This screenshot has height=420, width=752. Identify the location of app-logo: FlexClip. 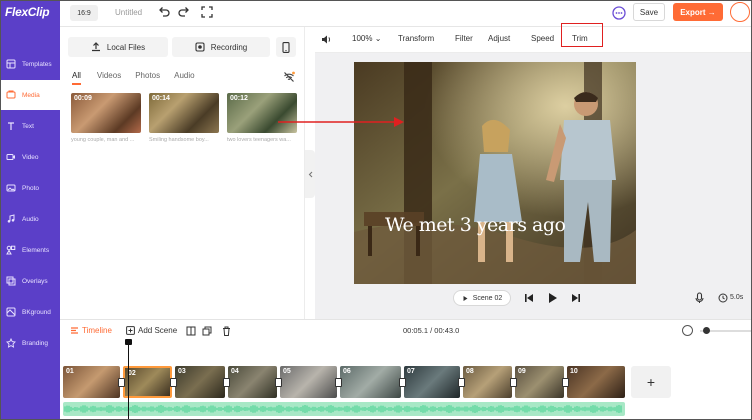
(27, 12).